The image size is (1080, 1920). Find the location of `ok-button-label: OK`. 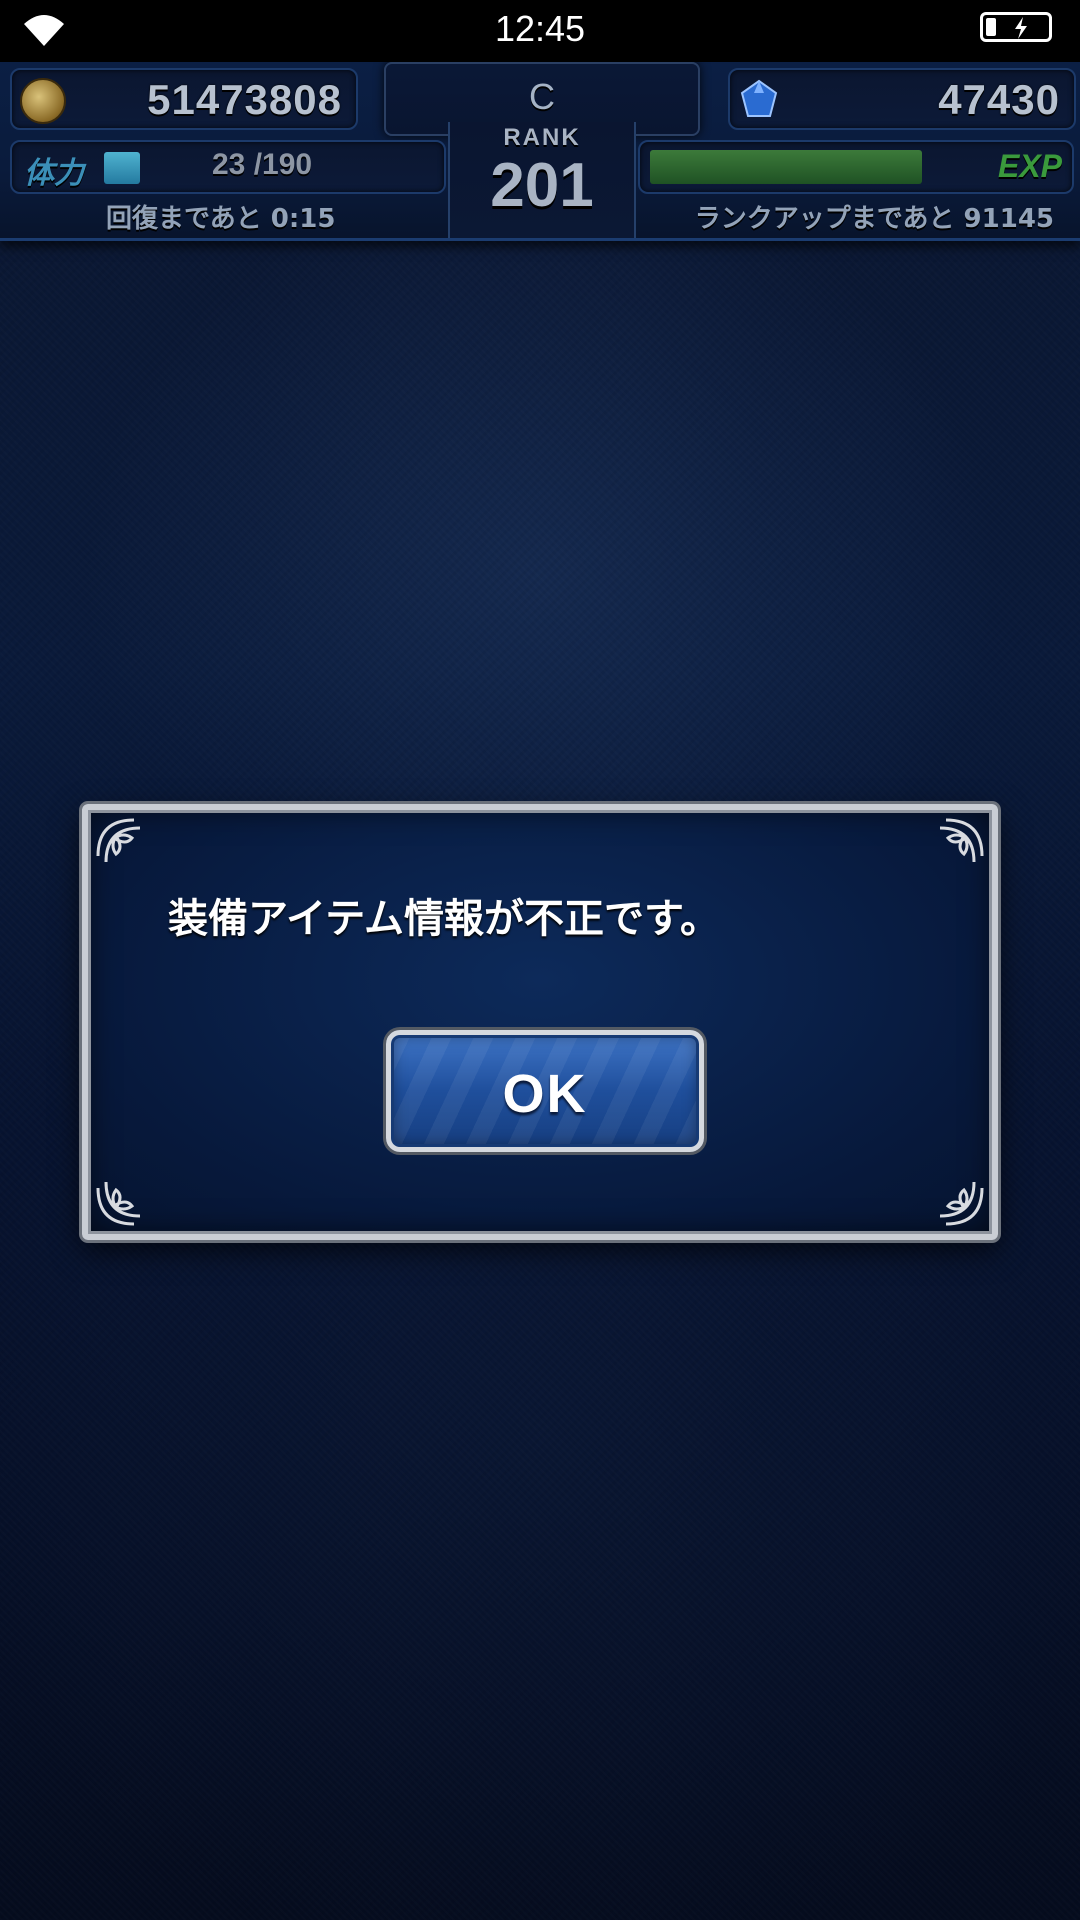

ok-button-label: OK is located at coordinates (545, 1094).